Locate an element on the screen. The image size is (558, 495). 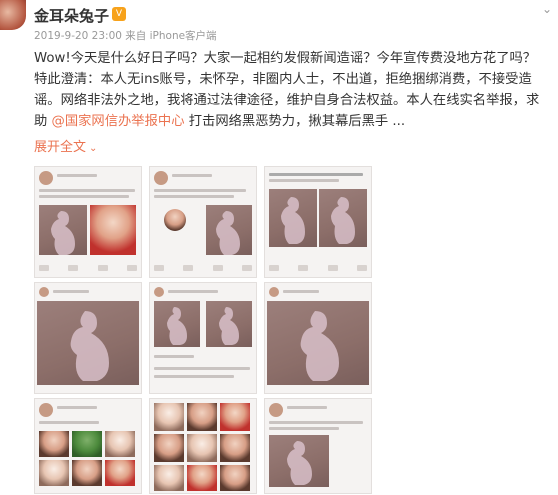
author-avatar is located at coordinates (13, 15).